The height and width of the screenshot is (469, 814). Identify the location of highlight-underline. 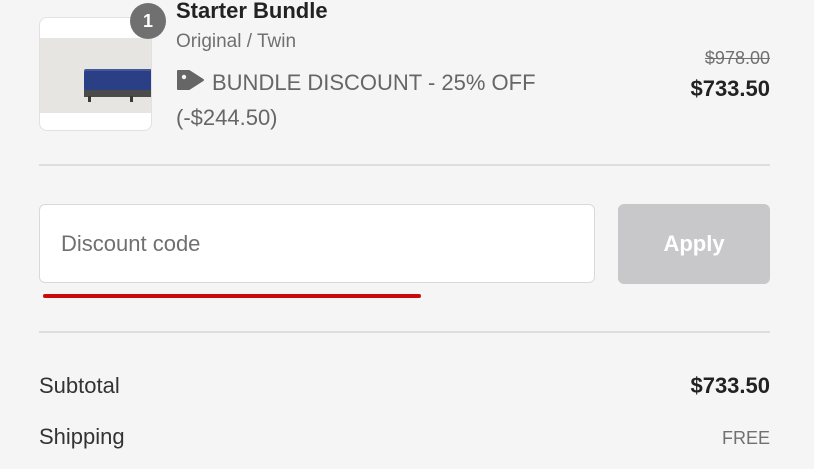
(232, 296).